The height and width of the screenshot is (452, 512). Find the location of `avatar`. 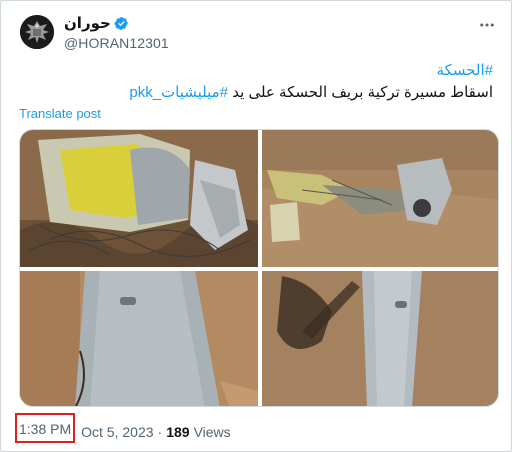

avatar is located at coordinates (37, 32).